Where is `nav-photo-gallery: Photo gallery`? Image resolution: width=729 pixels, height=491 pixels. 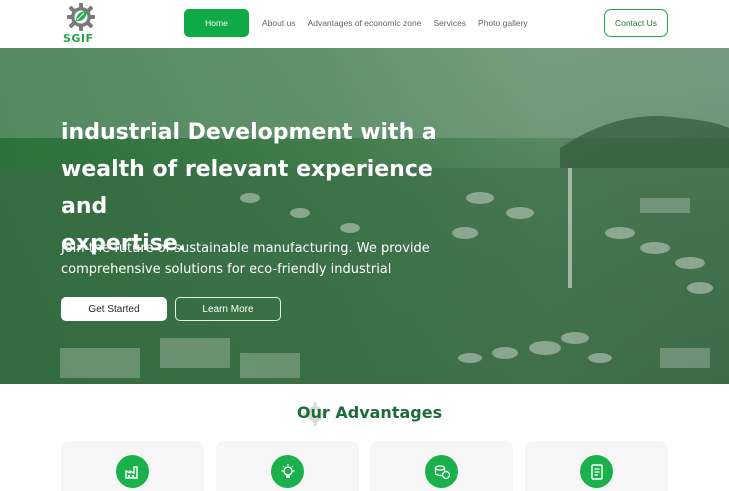 nav-photo-gallery: Photo gallery is located at coordinates (503, 23).